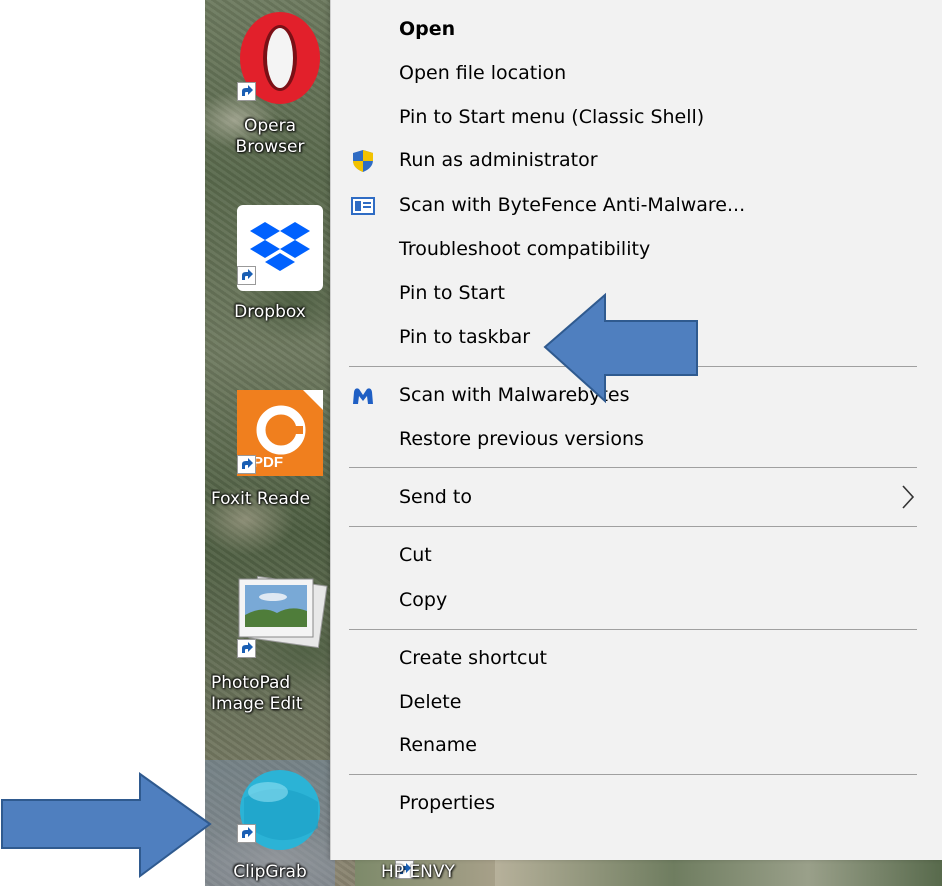  I want to click on menu-item-run-as-administrator: Run as administrator, so click(631, 161).